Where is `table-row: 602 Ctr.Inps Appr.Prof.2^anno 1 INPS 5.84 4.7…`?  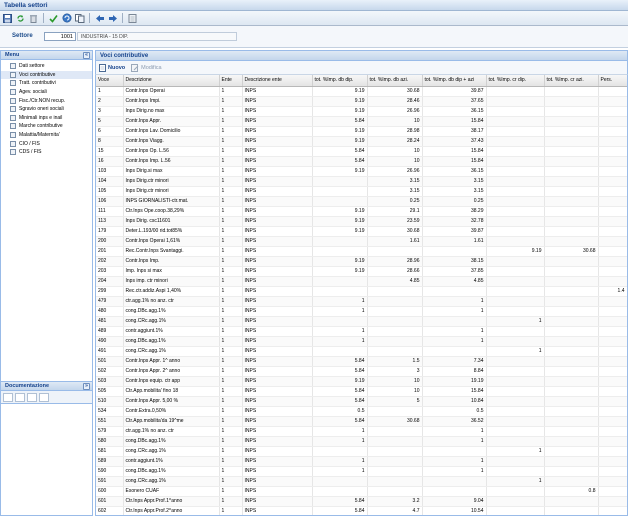 table-row: 602 Ctr.Inps Appr.Prof.2^anno 1 INPS 5.84 4.7… is located at coordinates (361, 510).